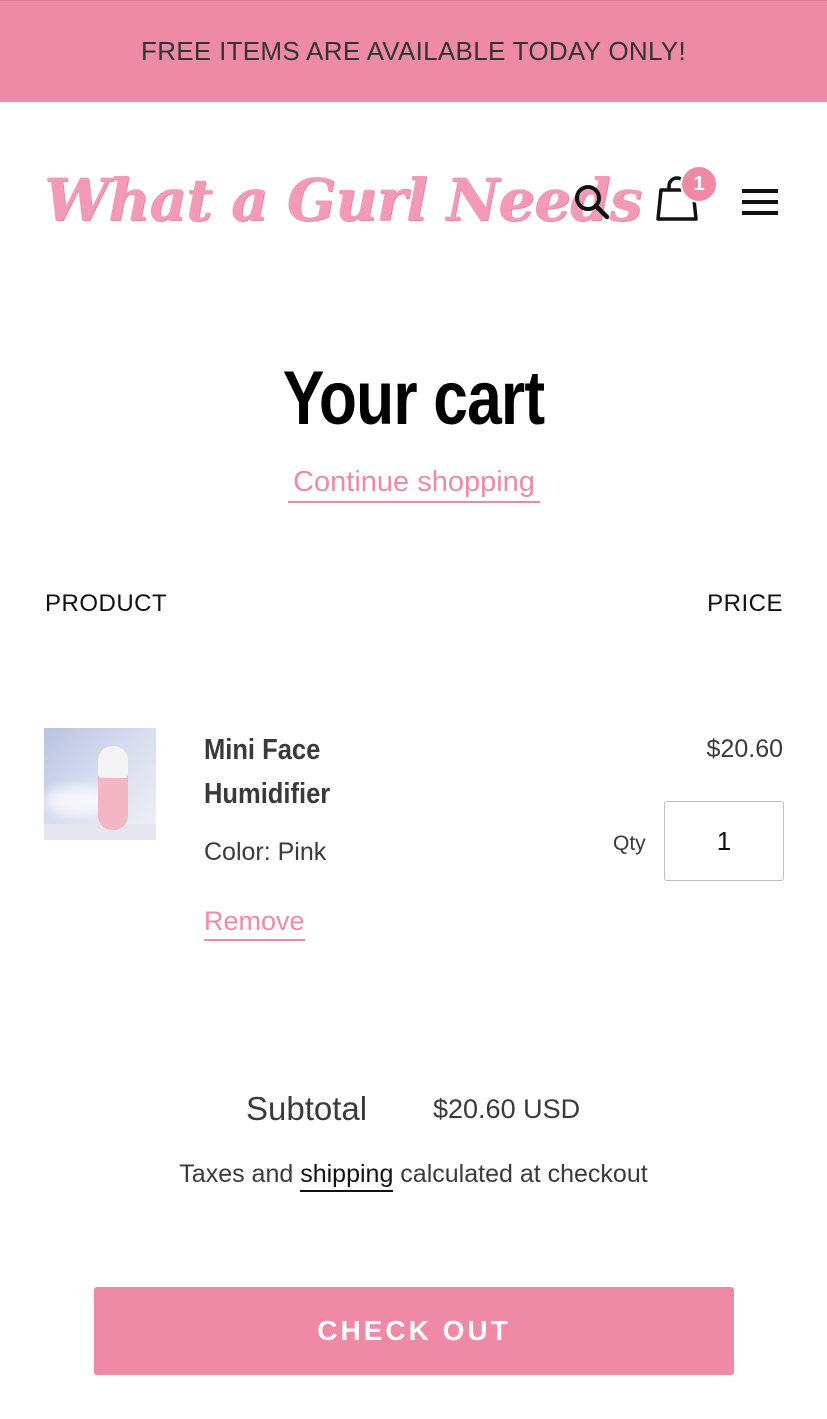  I want to click on page-title: Your cart, so click(413, 398).